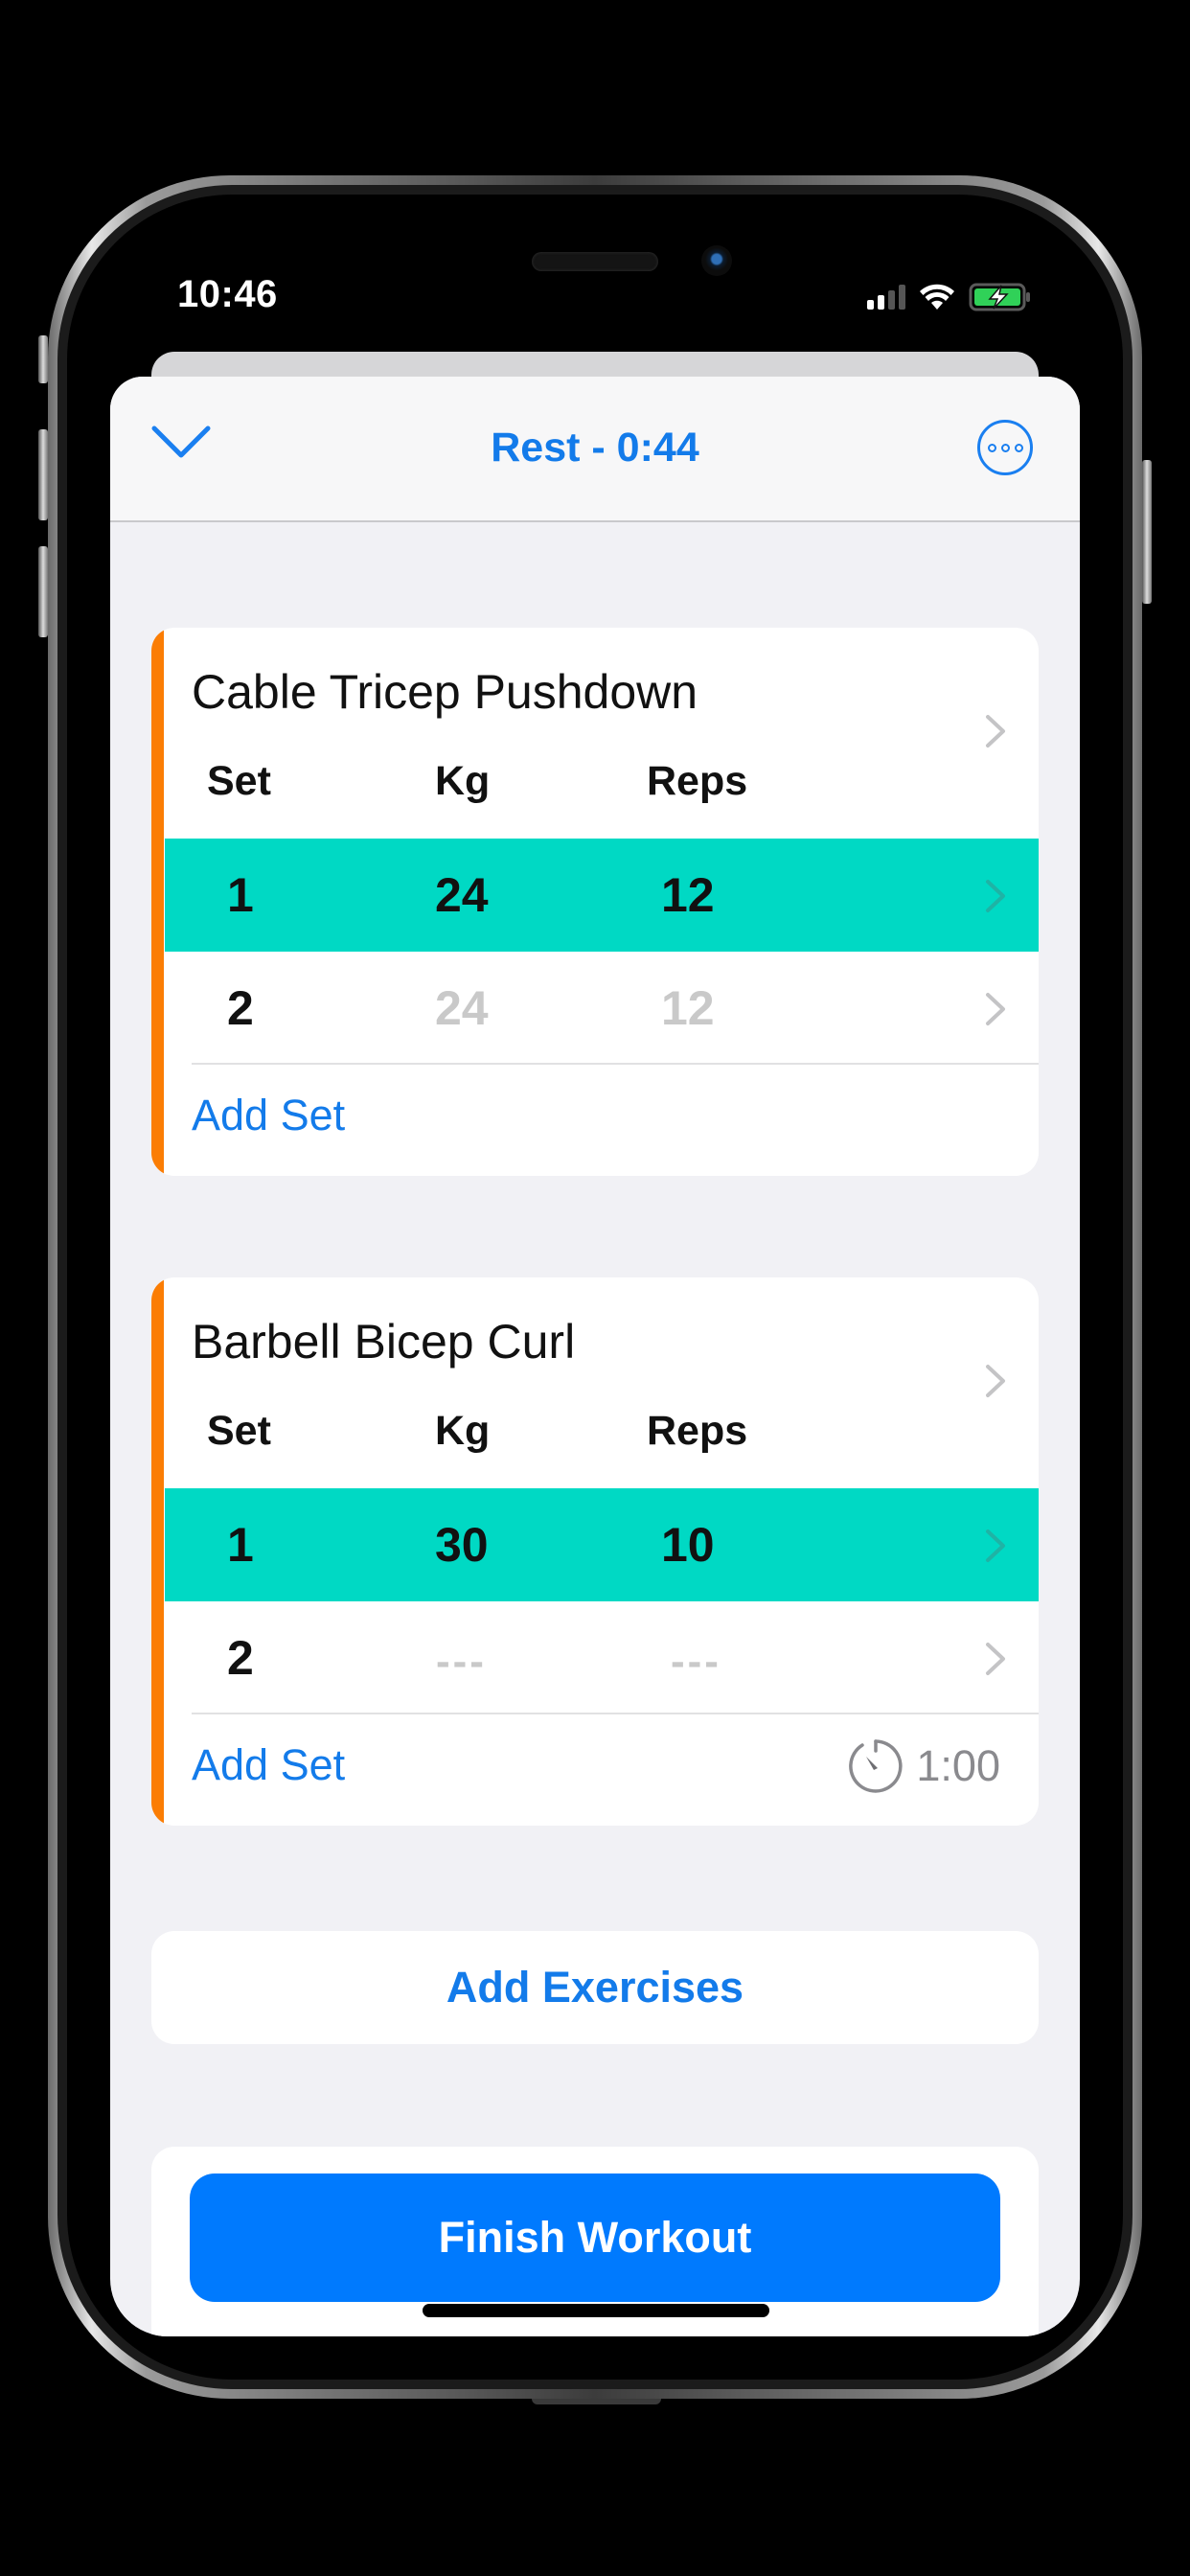 Image resolution: width=1190 pixels, height=2576 pixels. I want to click on volume-up-button, so click(43, 474).